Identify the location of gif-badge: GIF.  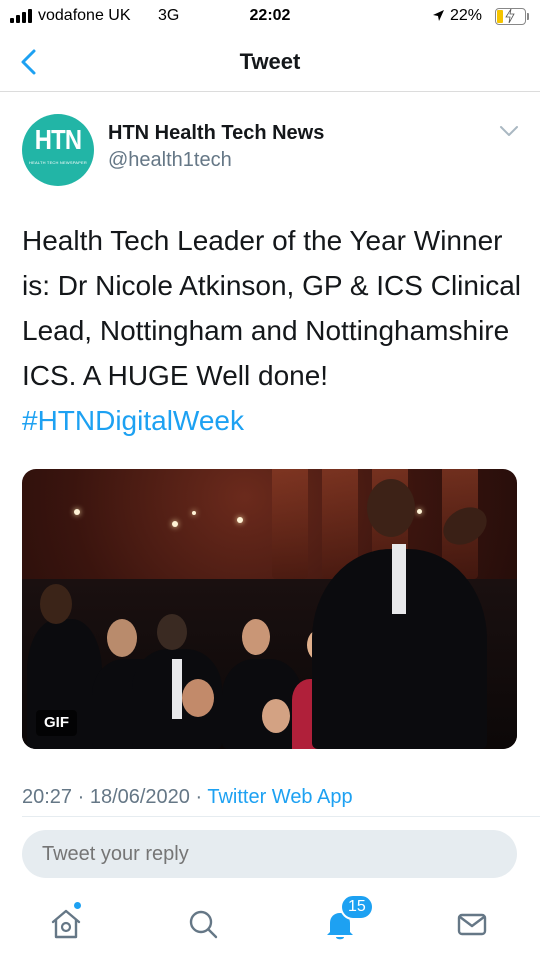
(56, 723).